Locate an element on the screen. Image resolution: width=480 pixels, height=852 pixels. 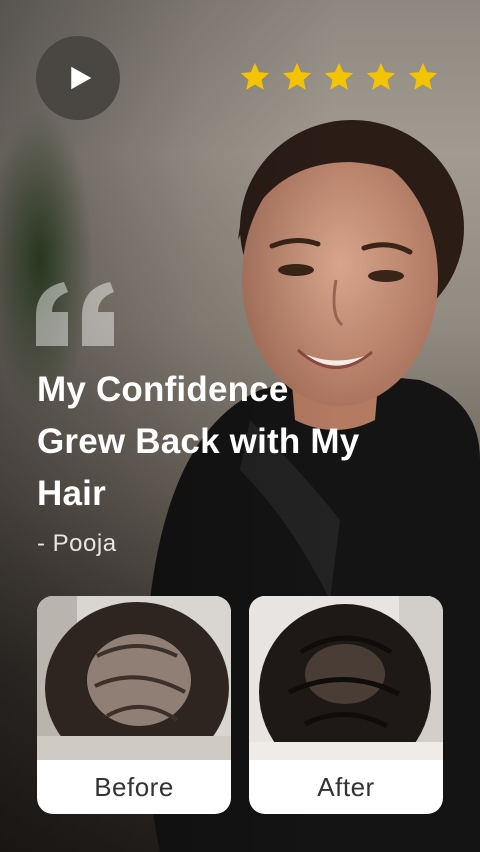
after-photo-card: After is located at coordinates (346, 705).